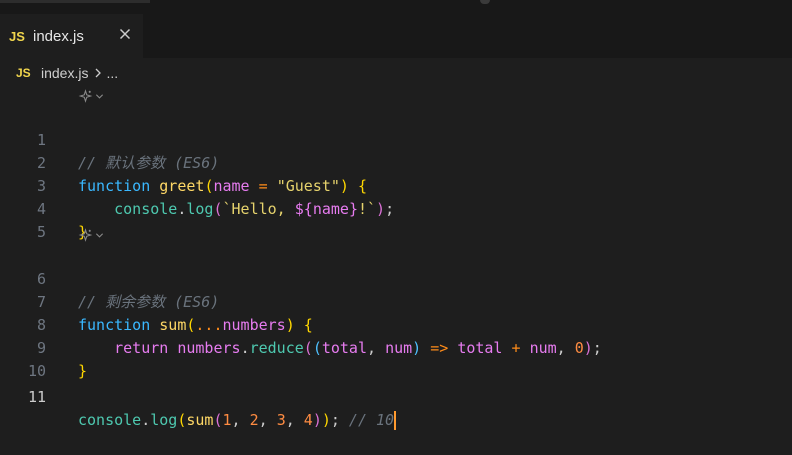 This screenshot has height=455, width=792. Describe the element at coordinates (164, 420) in the screenshot. I see `method-name: log` at that location.